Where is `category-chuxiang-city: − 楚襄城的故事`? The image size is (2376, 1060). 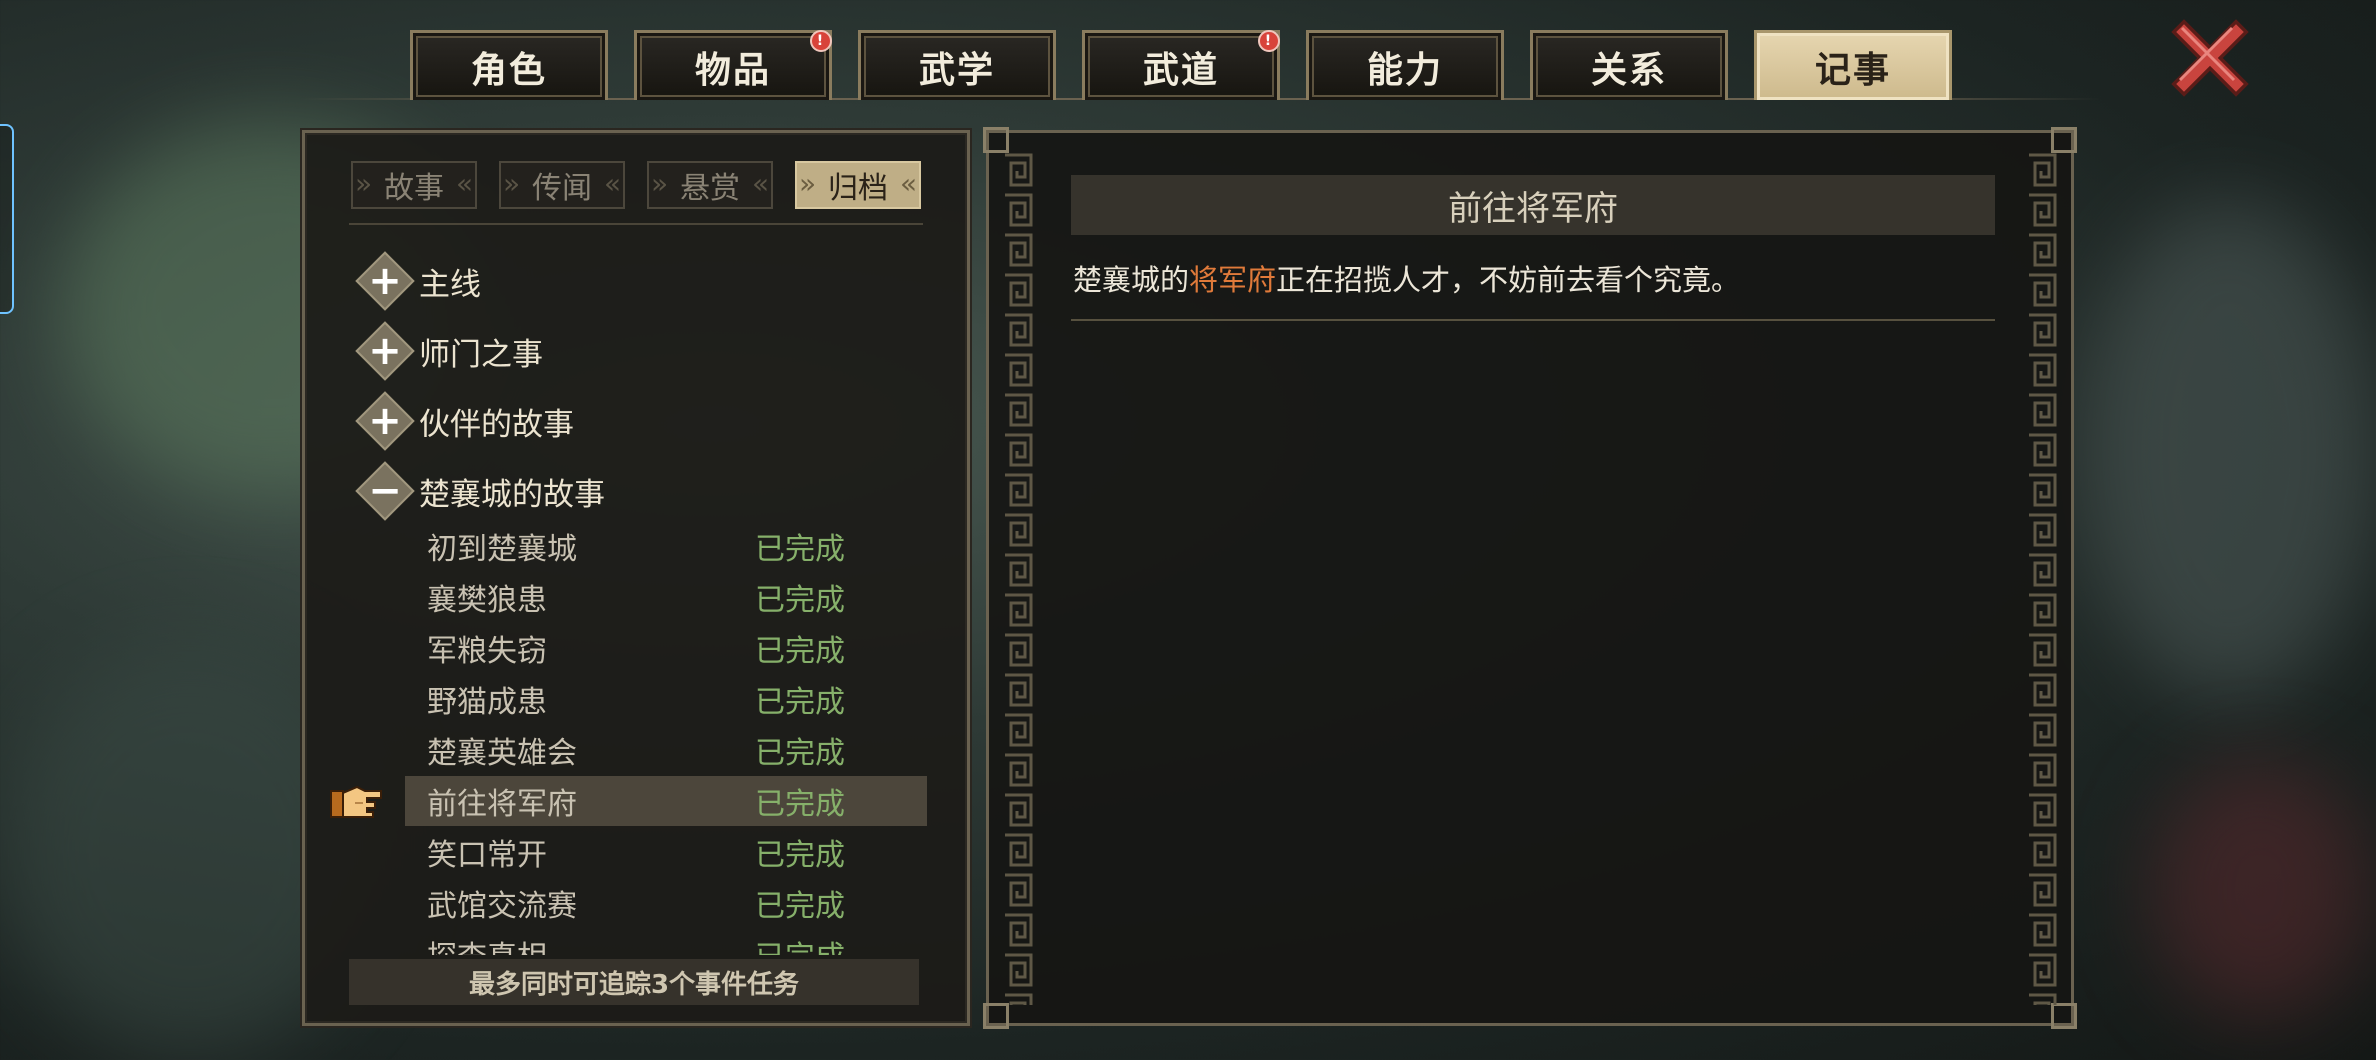
category-chuxiang-city: − 楚襄城的故事 is located at coordinates (480, 491).